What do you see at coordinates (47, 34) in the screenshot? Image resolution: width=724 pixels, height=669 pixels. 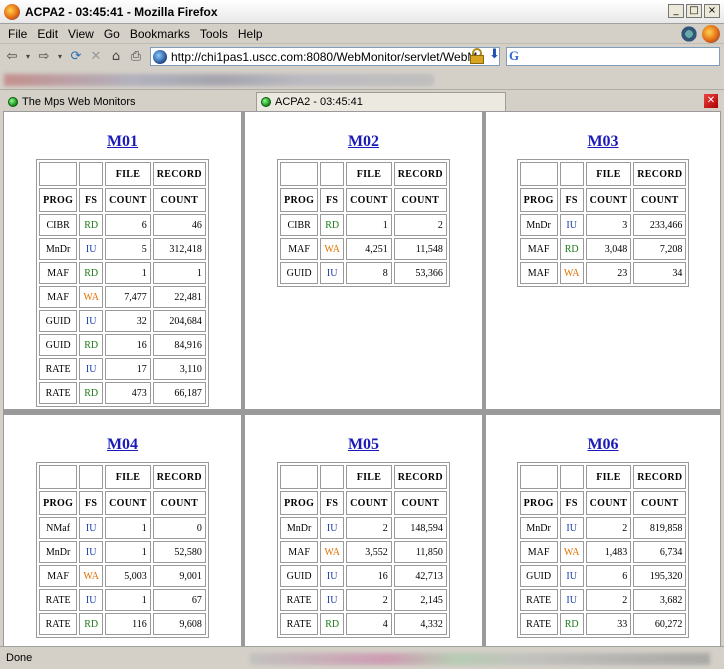 I see `menu-edit: Edit` at bounding box center [47, 34].